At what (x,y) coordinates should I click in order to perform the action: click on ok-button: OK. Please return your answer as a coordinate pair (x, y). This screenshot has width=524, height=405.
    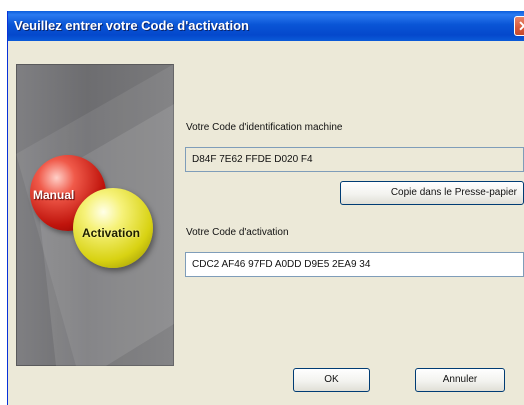
    Looking at the image, I should click on (331, 380).